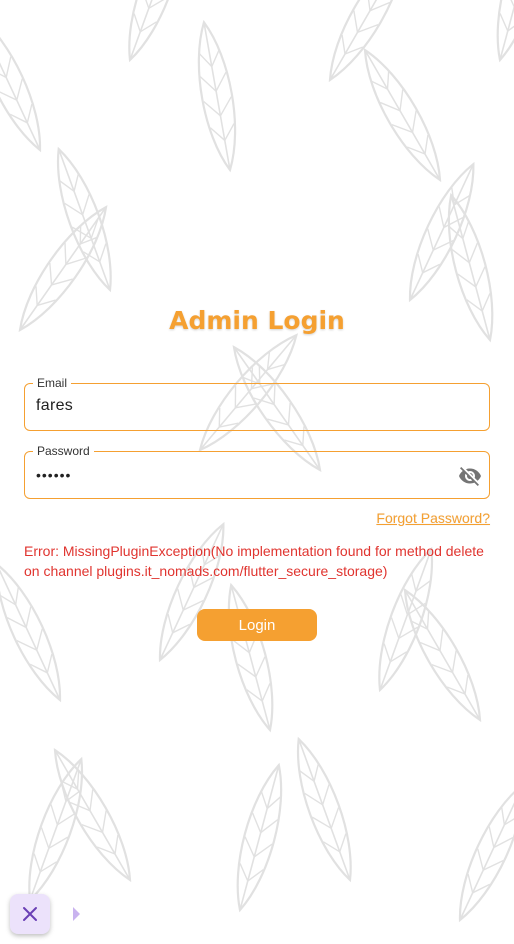 This screenshot has height=944, width=514. What do you see at coordinates (257, 320) in the screenshot?
I see `page-title: Admin Login` at bounding box center [257, 320].